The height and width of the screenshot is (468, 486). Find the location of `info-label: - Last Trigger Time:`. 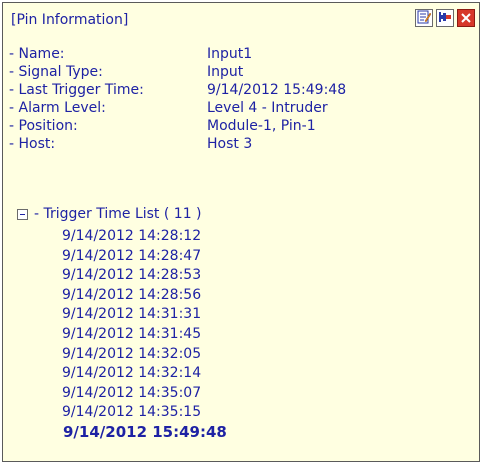

info-label: - Last Trigger Time: is located at coordinates (76, 90).